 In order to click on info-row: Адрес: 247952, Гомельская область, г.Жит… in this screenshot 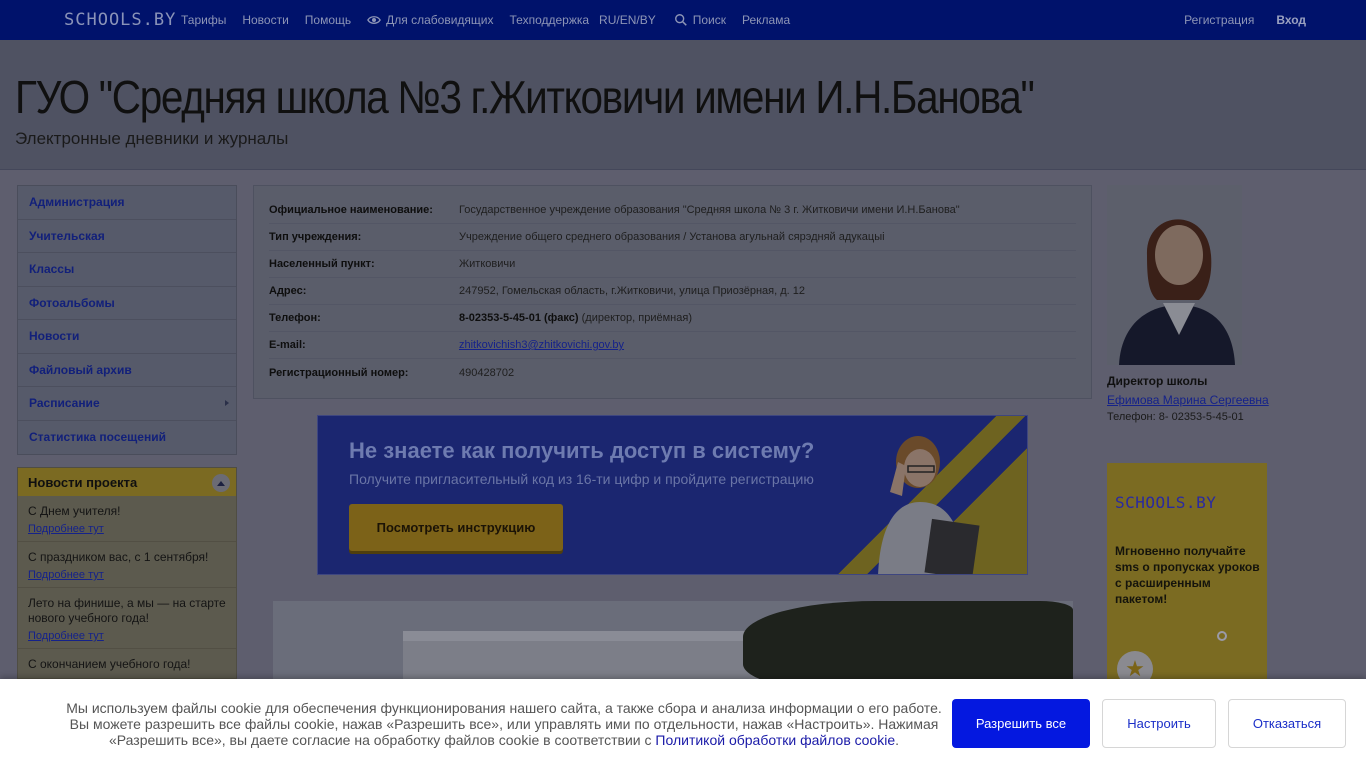, I will do `click(672, 291)`.